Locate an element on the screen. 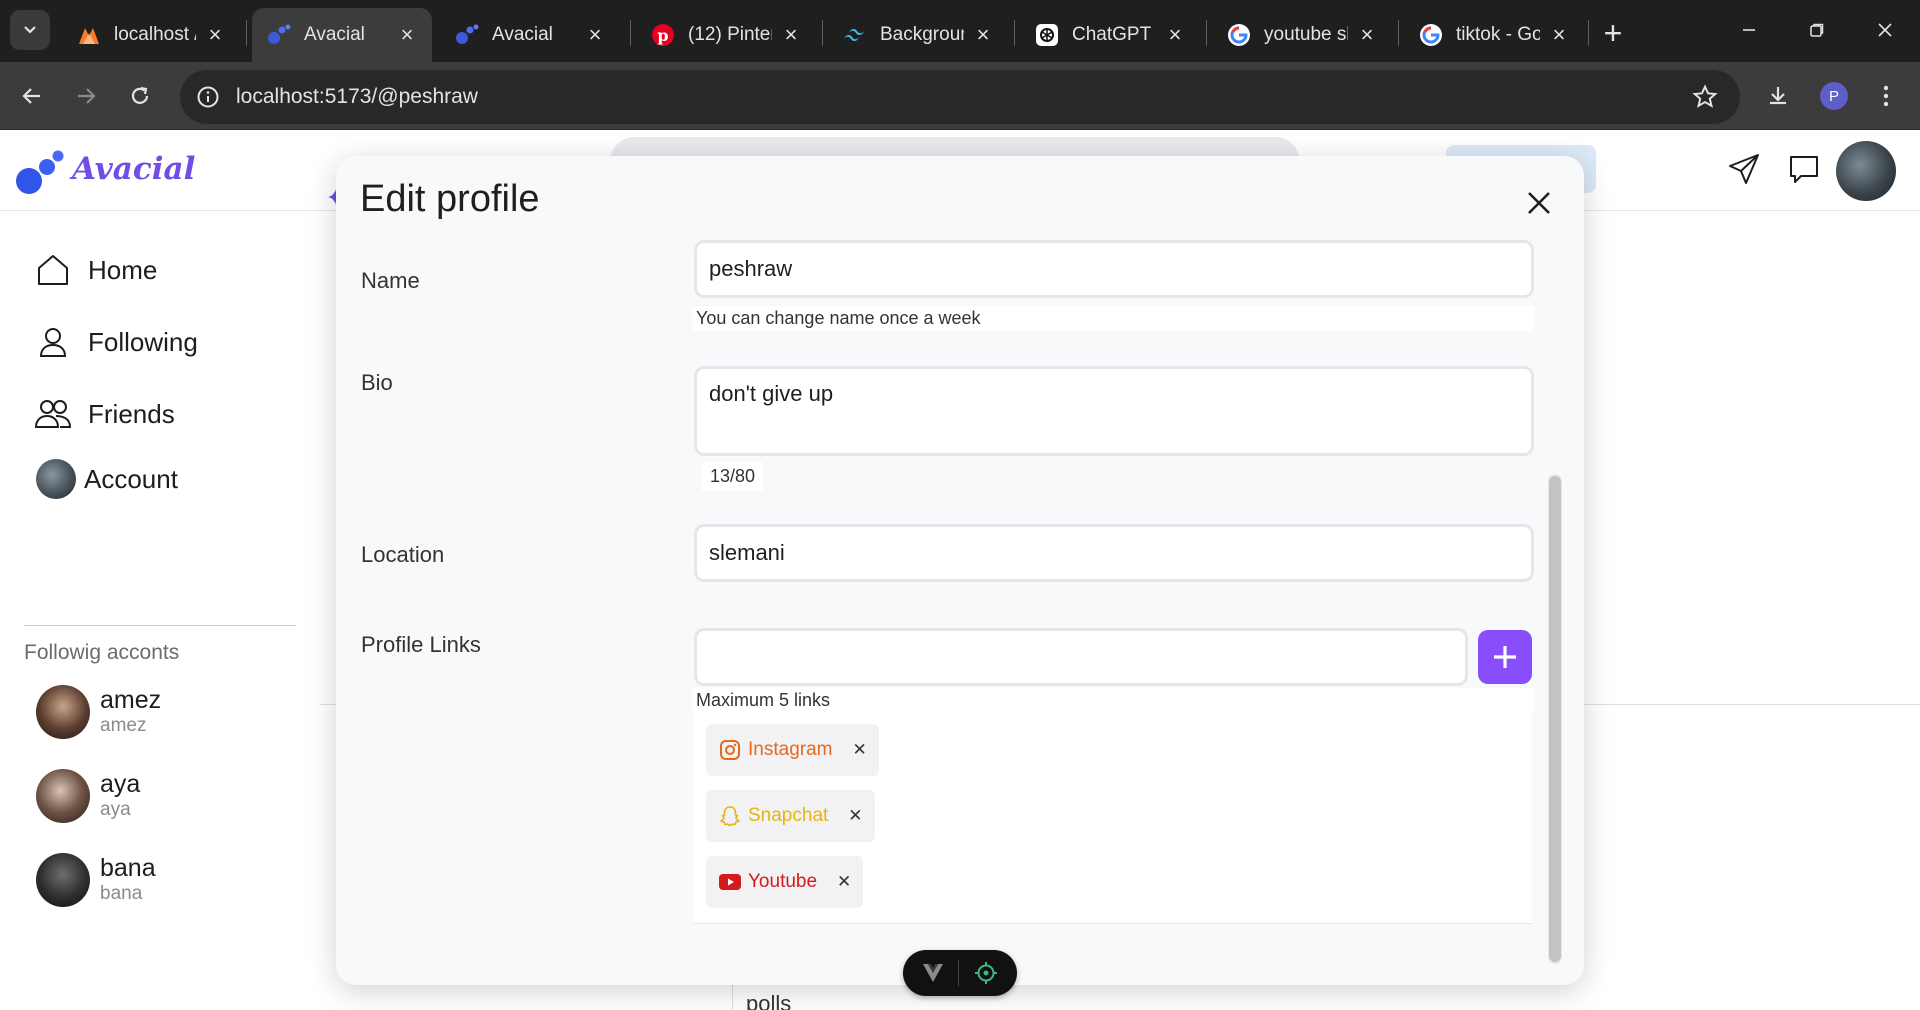 The width and height of the screenshot is (1920, 1010). close-window-button is located at coordinates (1885, 30).